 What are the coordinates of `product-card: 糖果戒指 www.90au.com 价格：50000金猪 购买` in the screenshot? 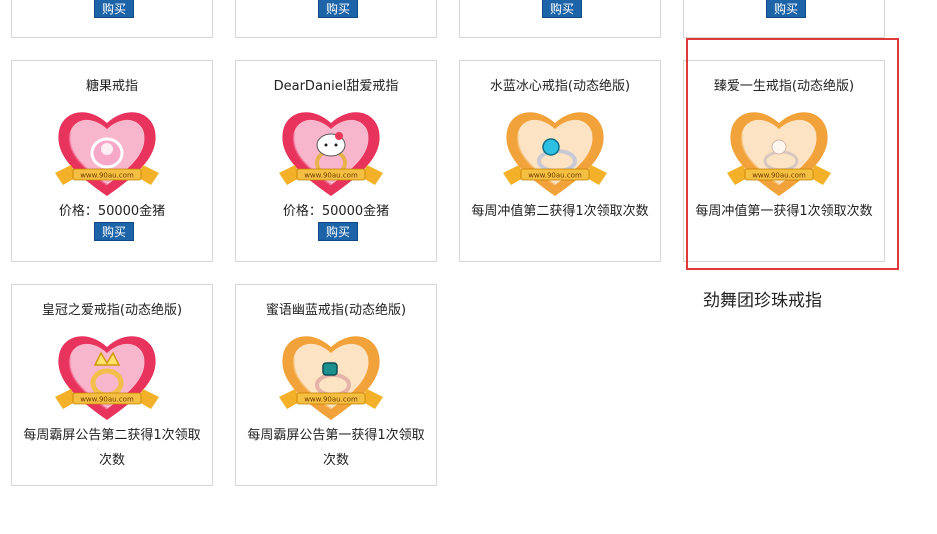 It's located at (112, 161).